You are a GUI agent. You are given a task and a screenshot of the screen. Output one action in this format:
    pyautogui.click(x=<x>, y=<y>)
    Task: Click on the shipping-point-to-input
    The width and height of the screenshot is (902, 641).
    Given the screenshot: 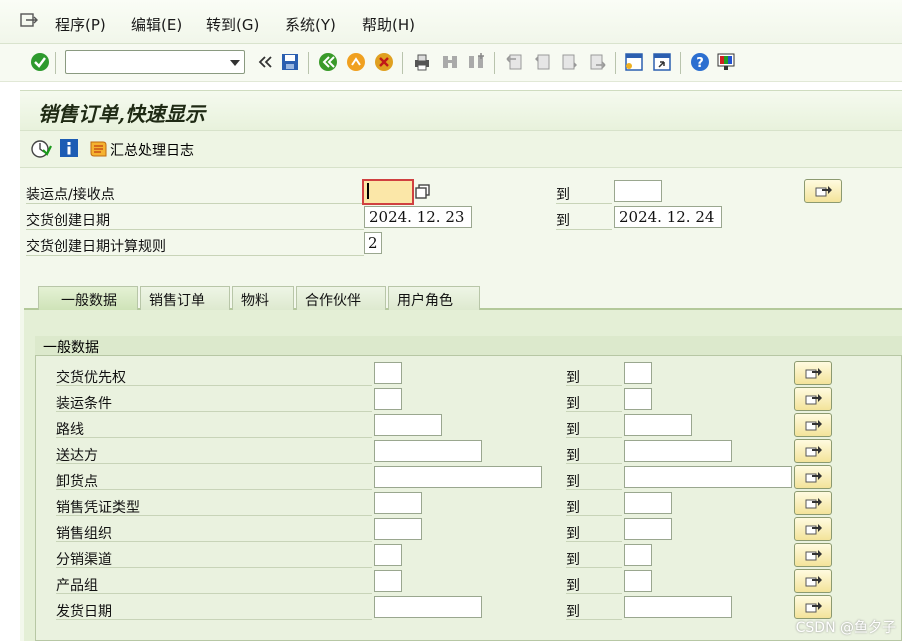 What is the action you would take?
    pyautogui.click(x=638, y=191)
    